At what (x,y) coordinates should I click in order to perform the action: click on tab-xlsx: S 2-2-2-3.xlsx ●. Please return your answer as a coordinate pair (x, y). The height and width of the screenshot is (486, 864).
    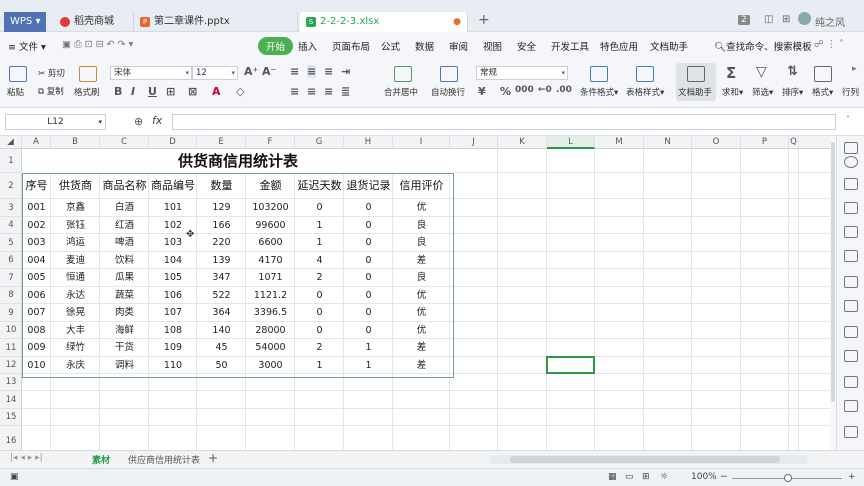
    Looking at the image, I should click on (384, 22).